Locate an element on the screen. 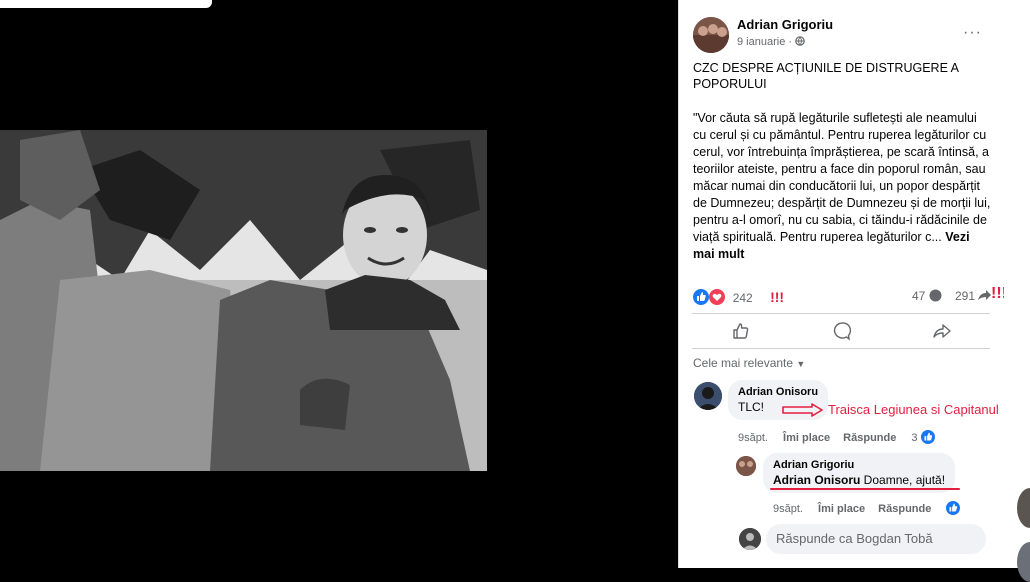 The height and width of the screenshot is (582, 1030). share-icon is located at coordinates (942, 331).